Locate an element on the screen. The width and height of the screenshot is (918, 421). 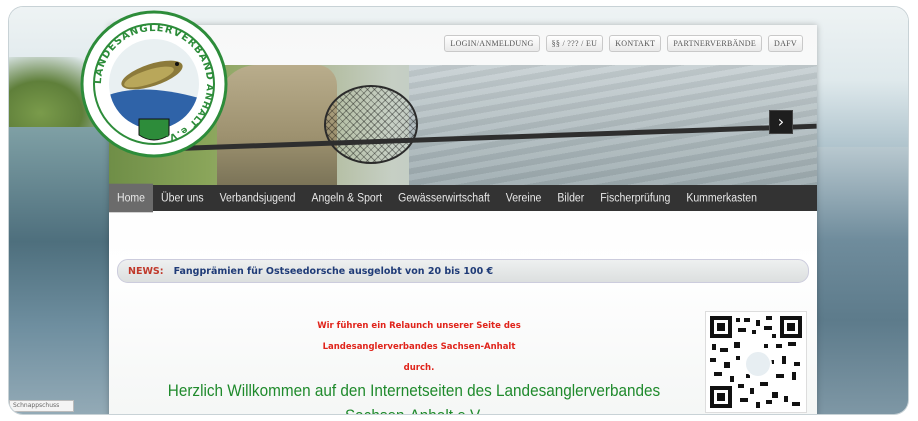
nav-ueber-uns: Über uns is located at coordinates (182, 198).